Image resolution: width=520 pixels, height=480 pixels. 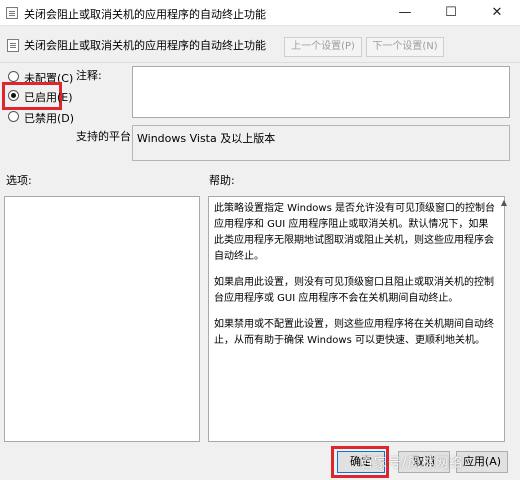 What do you see at coordinates (145, 14) in the screenshot?
I see `window-title: 关闭会阻止或取消关机的应用程序的自动终止功能` at bounding box center [145, 14].